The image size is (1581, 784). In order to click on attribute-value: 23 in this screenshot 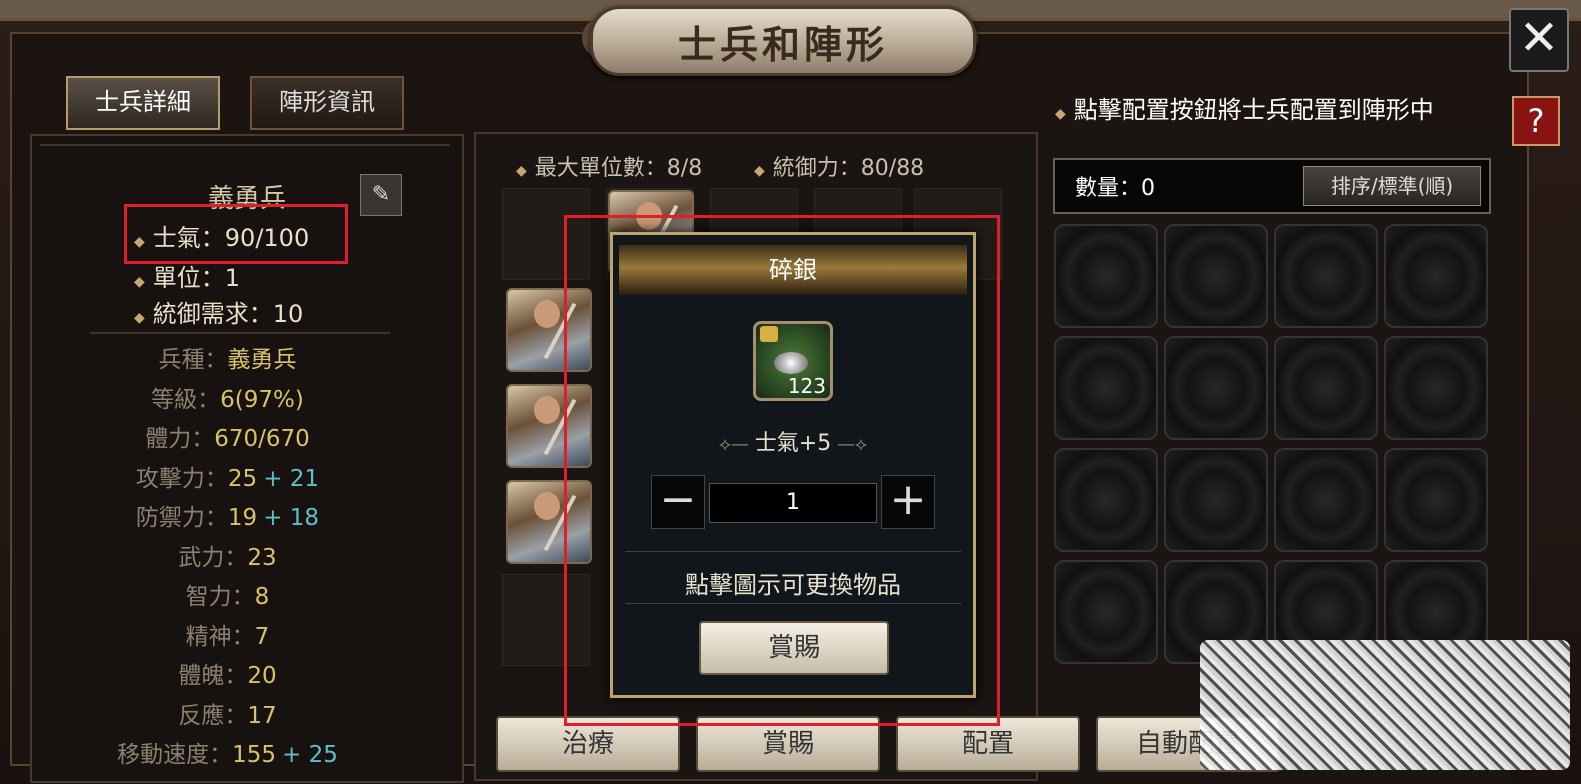, I will do `click(262, 557)`.